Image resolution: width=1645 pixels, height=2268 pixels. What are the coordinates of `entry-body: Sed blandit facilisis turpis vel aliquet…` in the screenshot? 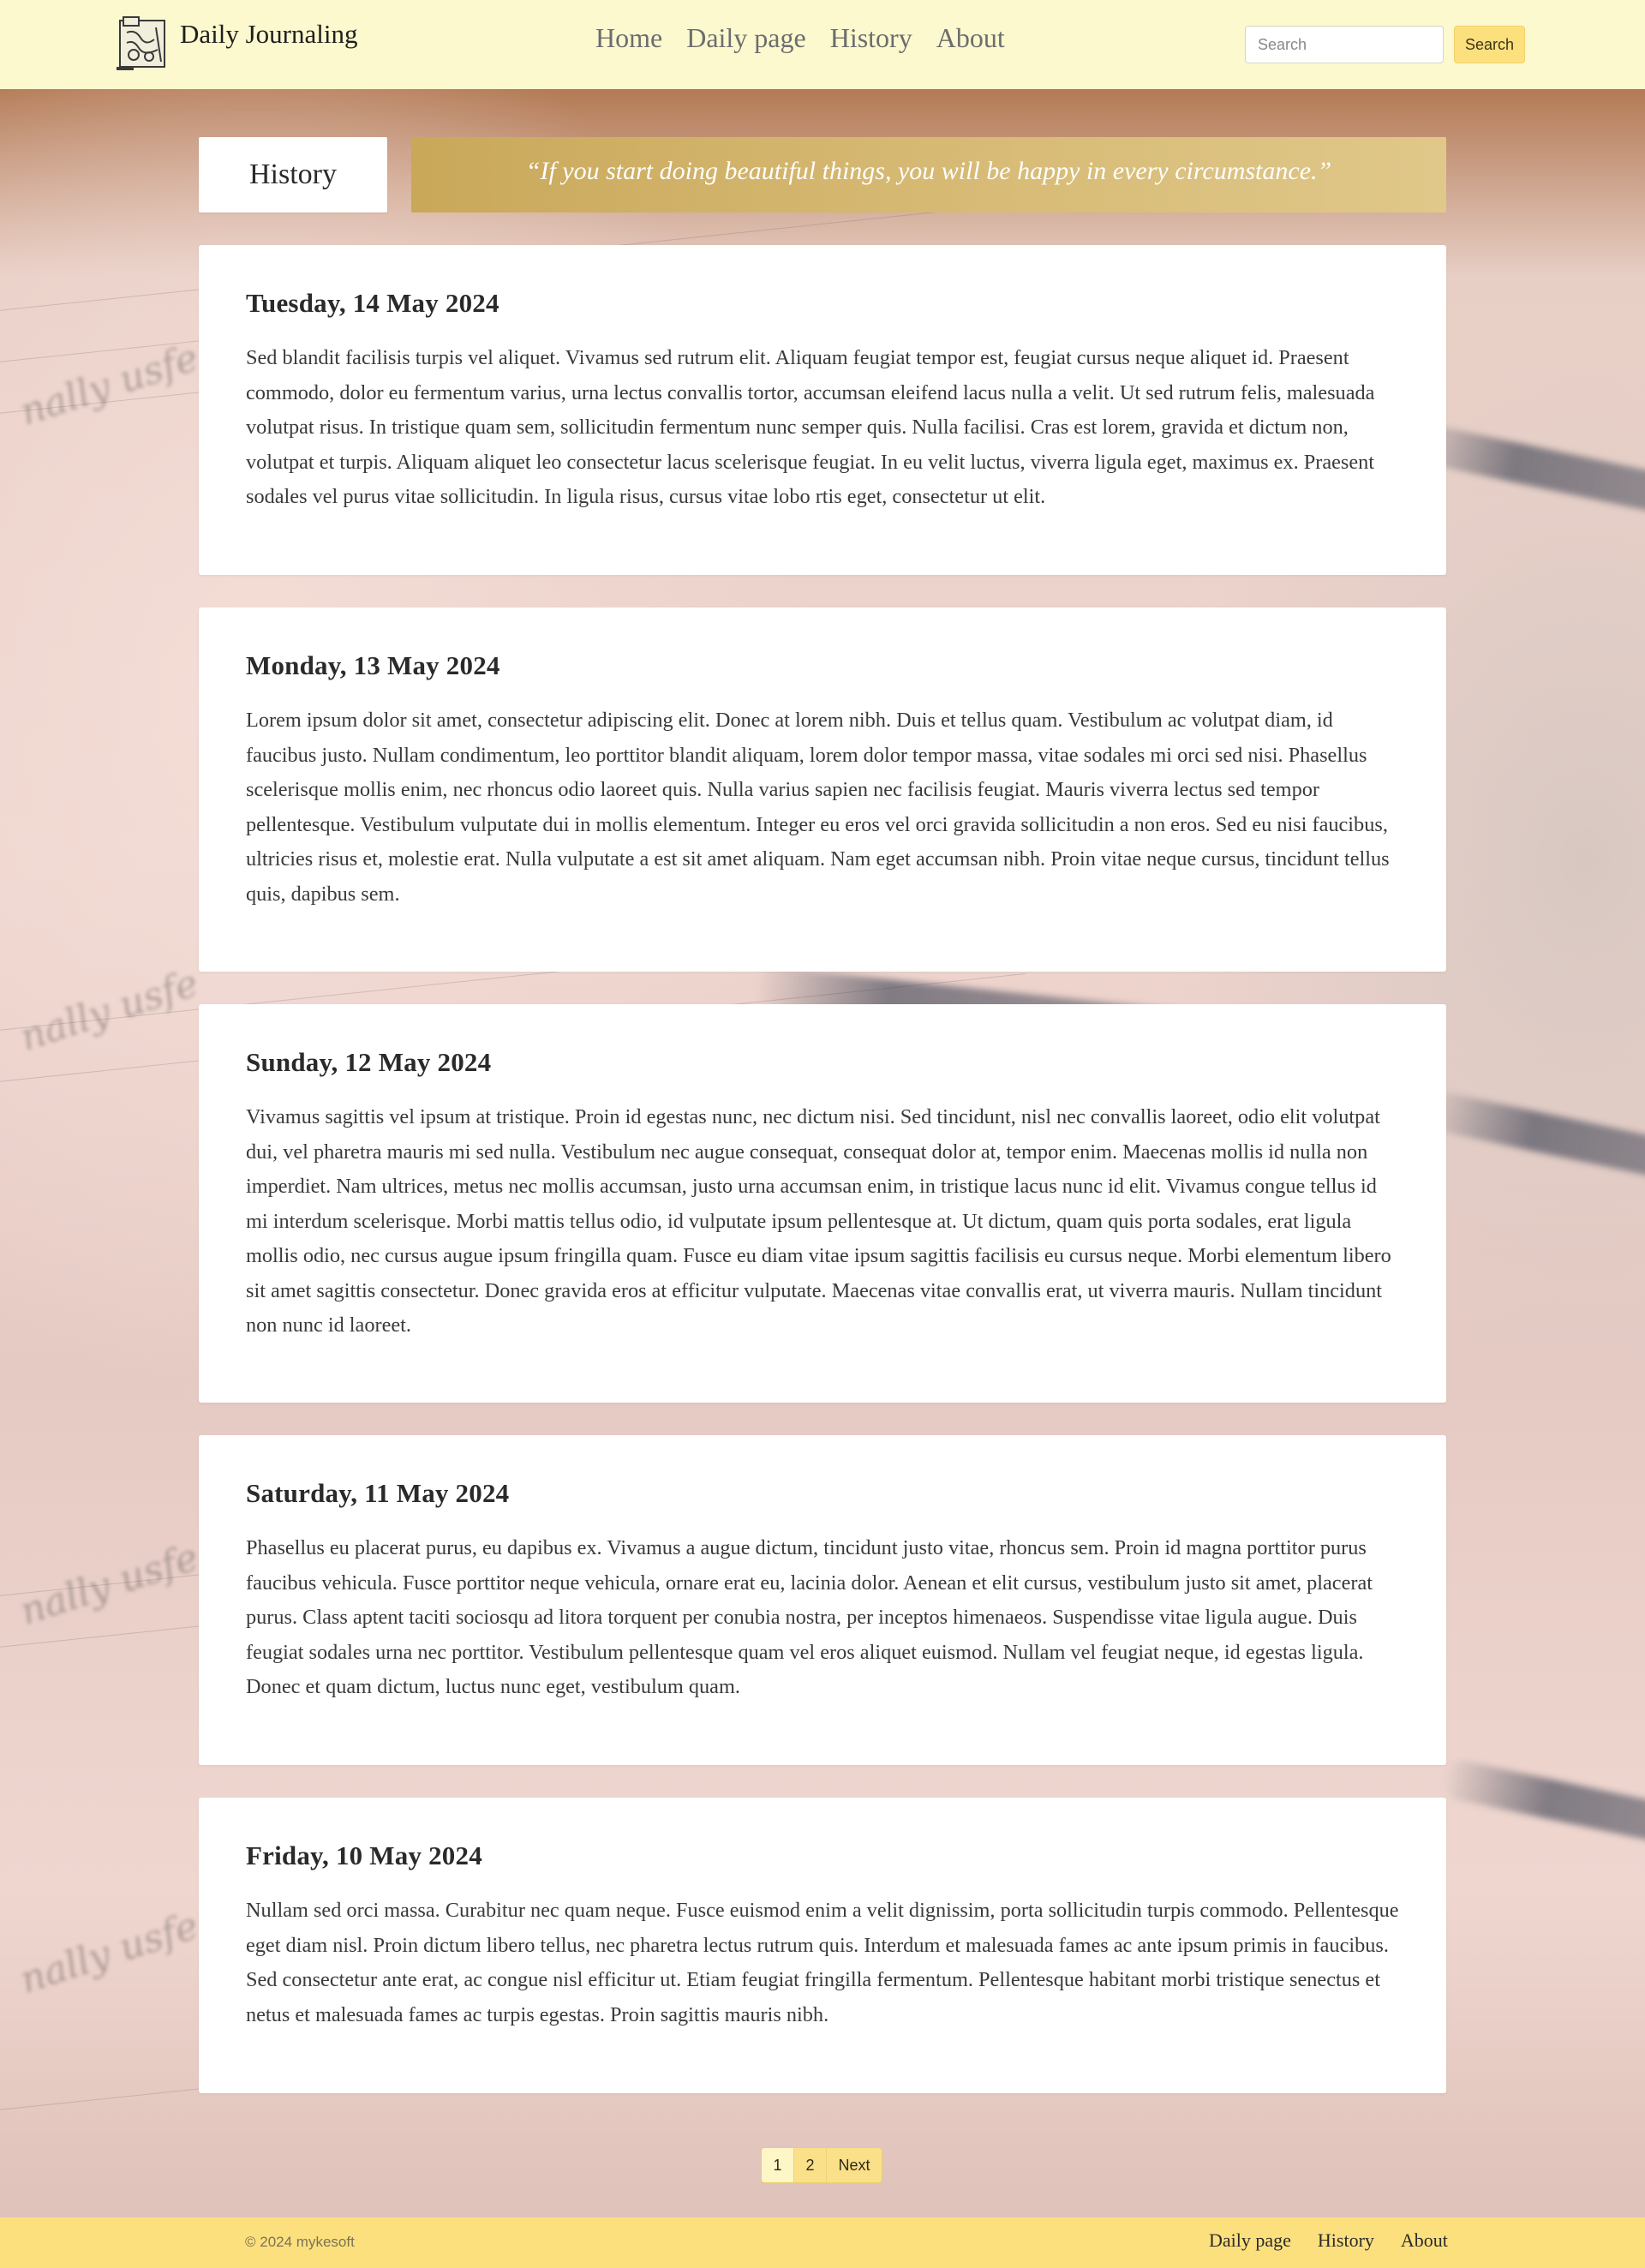 It's located at (810, 427).